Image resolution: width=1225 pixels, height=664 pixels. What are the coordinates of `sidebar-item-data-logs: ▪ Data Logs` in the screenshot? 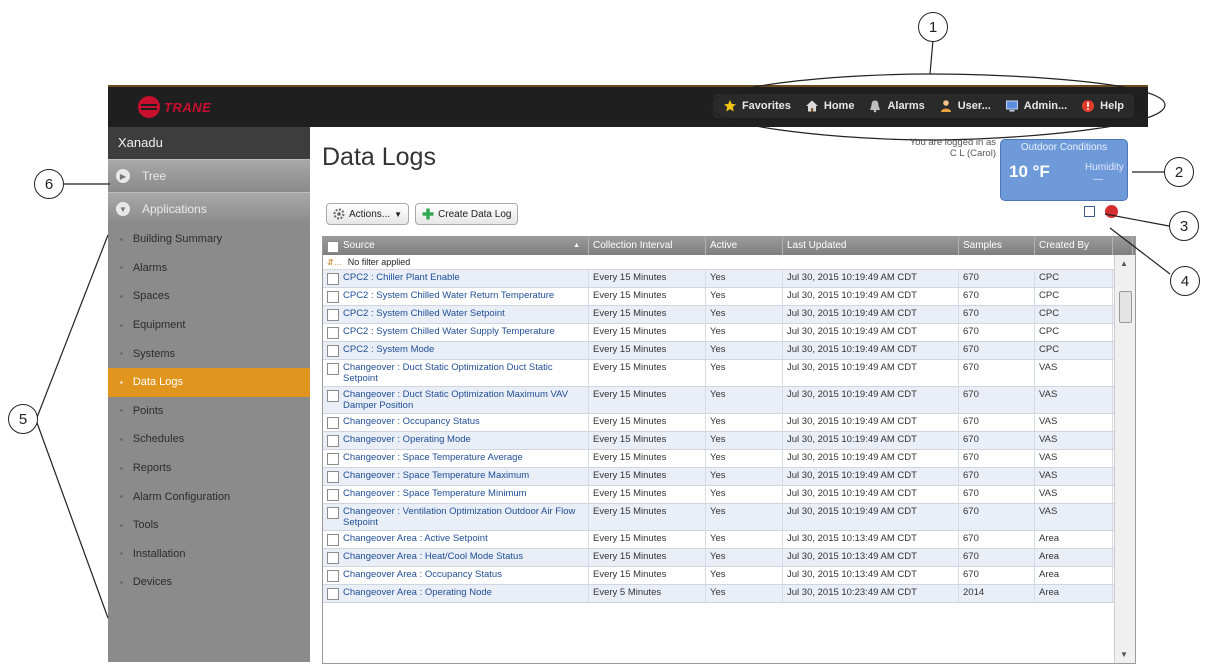 It's located at (209, 382).